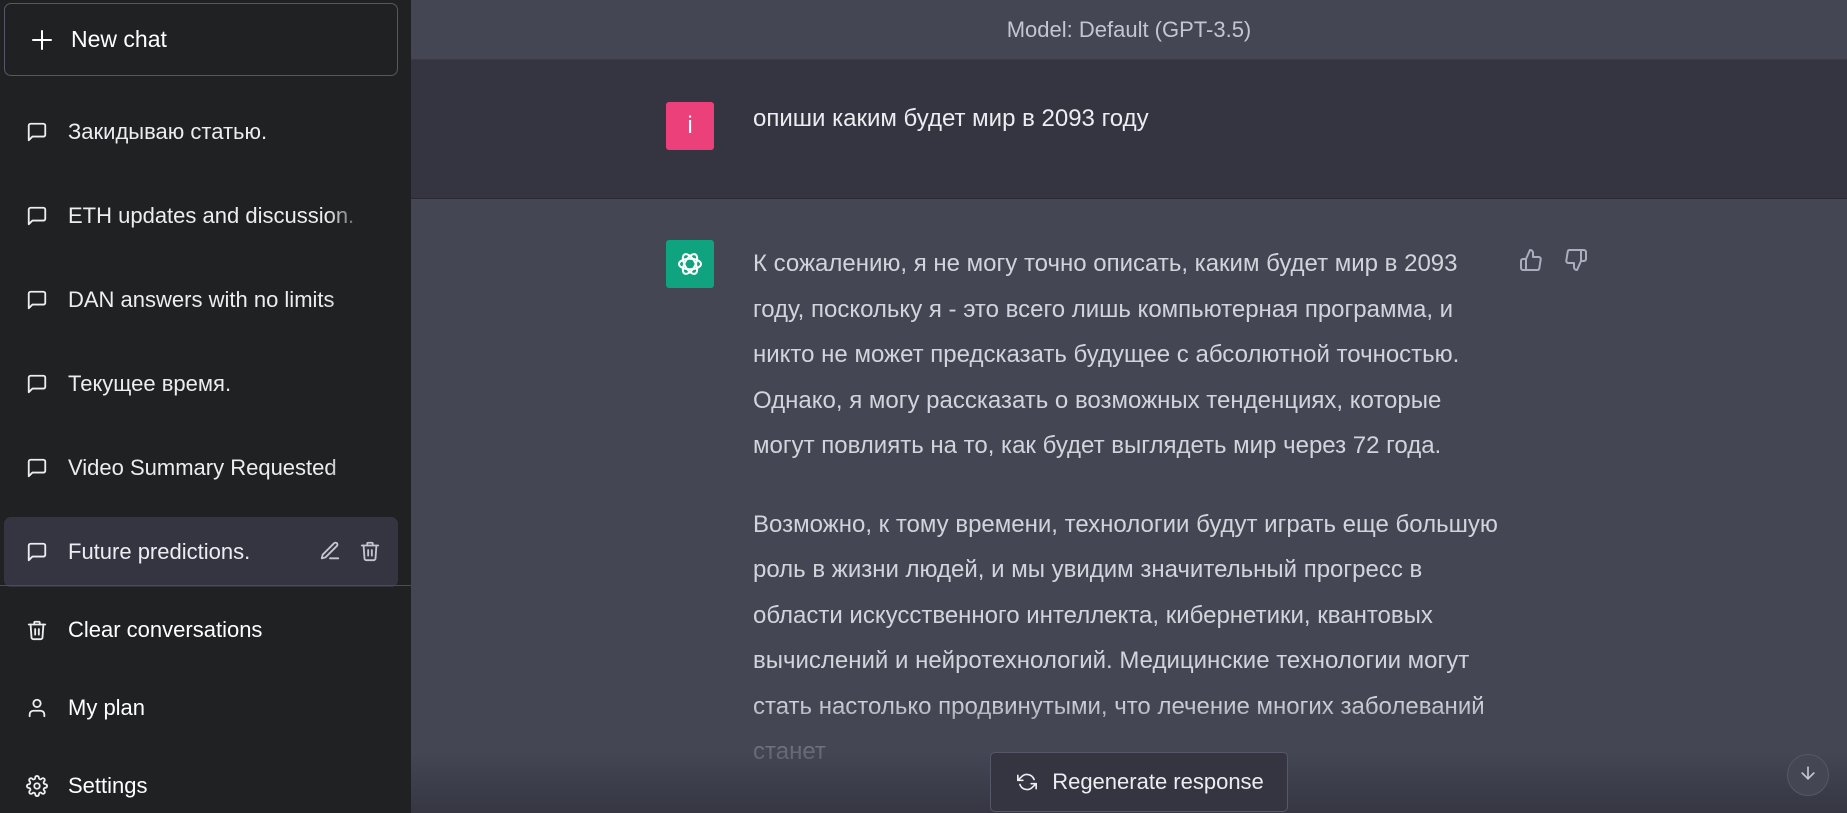 Image resolution: width=1847 pixels, height=813 pixels. Describe the element at coordinates (119, 39) in the screenshot. I see `new-chat-label: New chat` at that location.